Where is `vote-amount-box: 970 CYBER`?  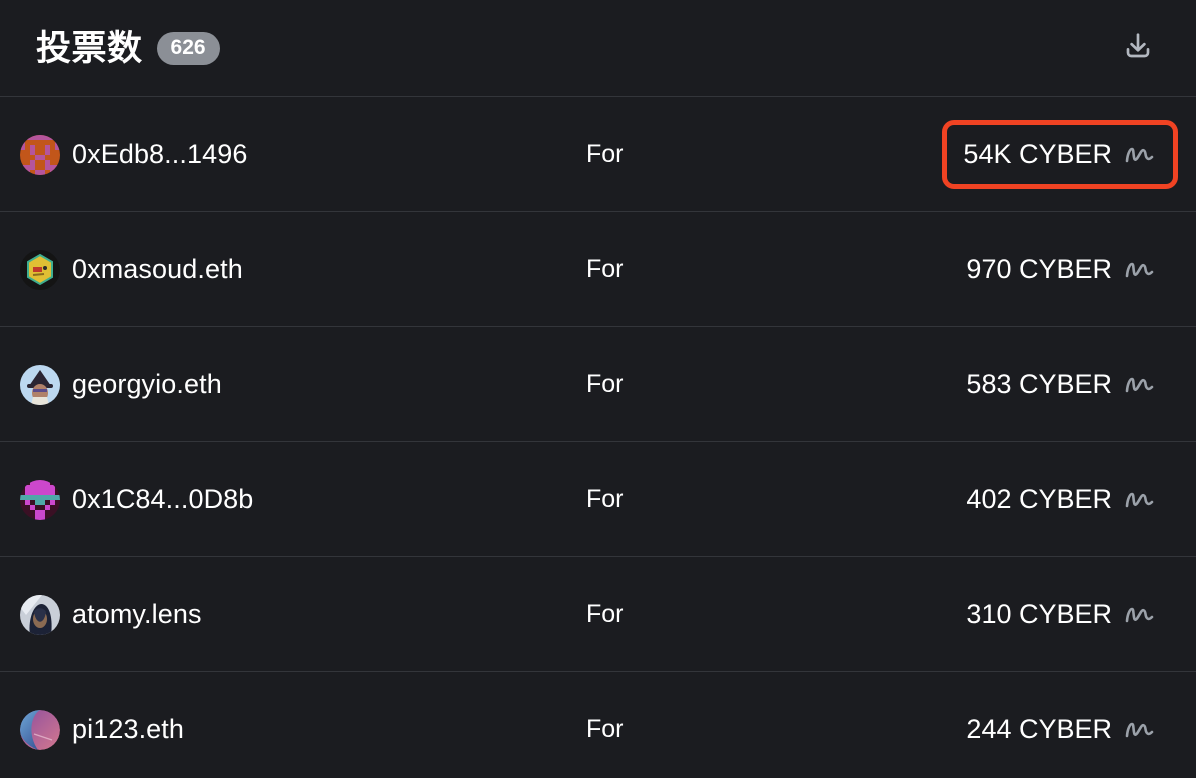
vote-amount-box: 970 CYBER is located at coordinates (1061, 269).